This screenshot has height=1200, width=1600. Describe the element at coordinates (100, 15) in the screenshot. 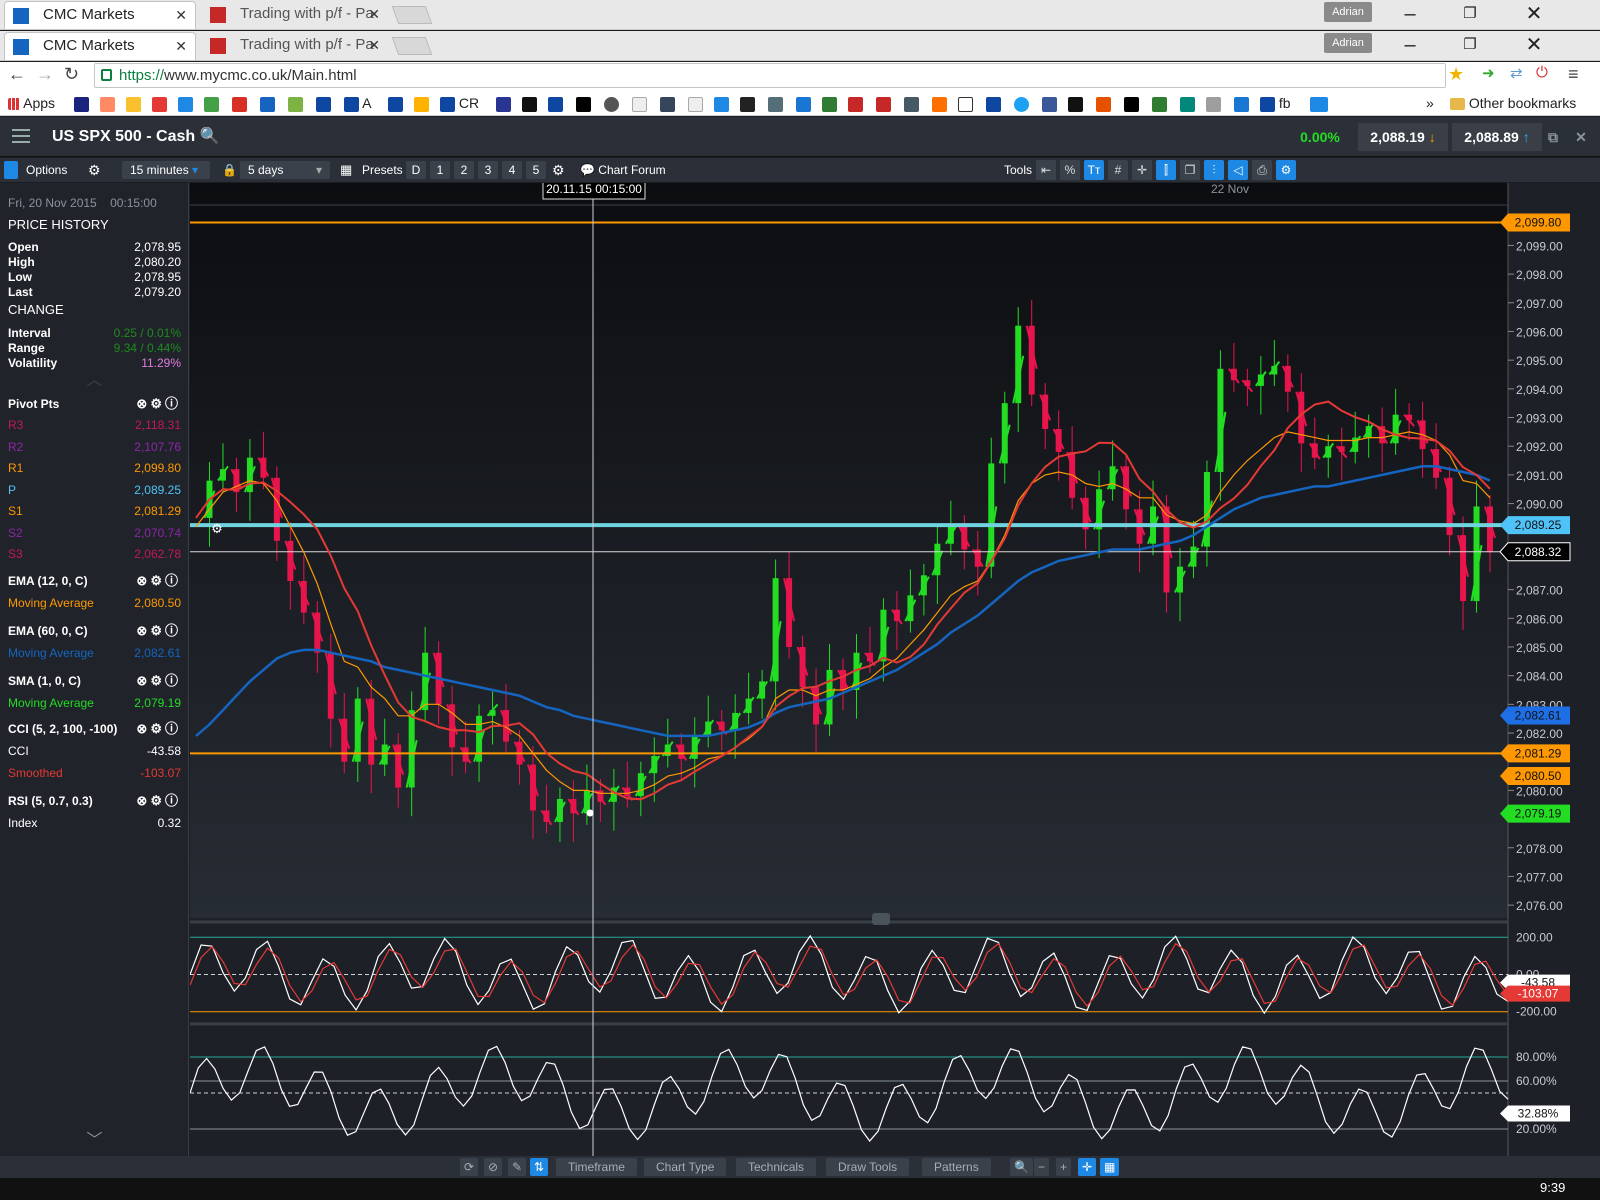

I see `tab-cmc-markets: CMC Markets ✕` at that location.